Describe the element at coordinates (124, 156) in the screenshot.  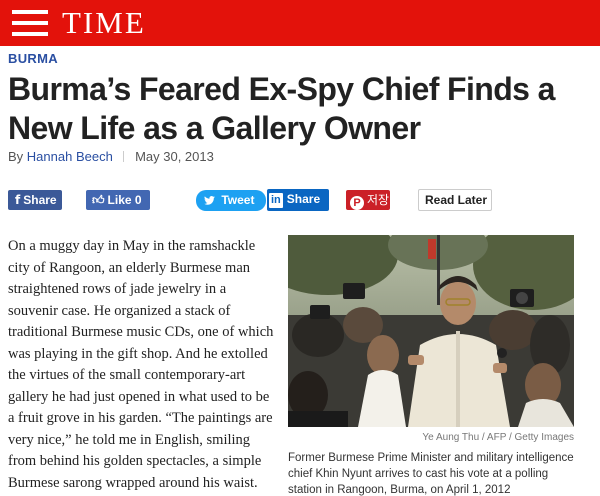
I see `byline-divider` at that location.